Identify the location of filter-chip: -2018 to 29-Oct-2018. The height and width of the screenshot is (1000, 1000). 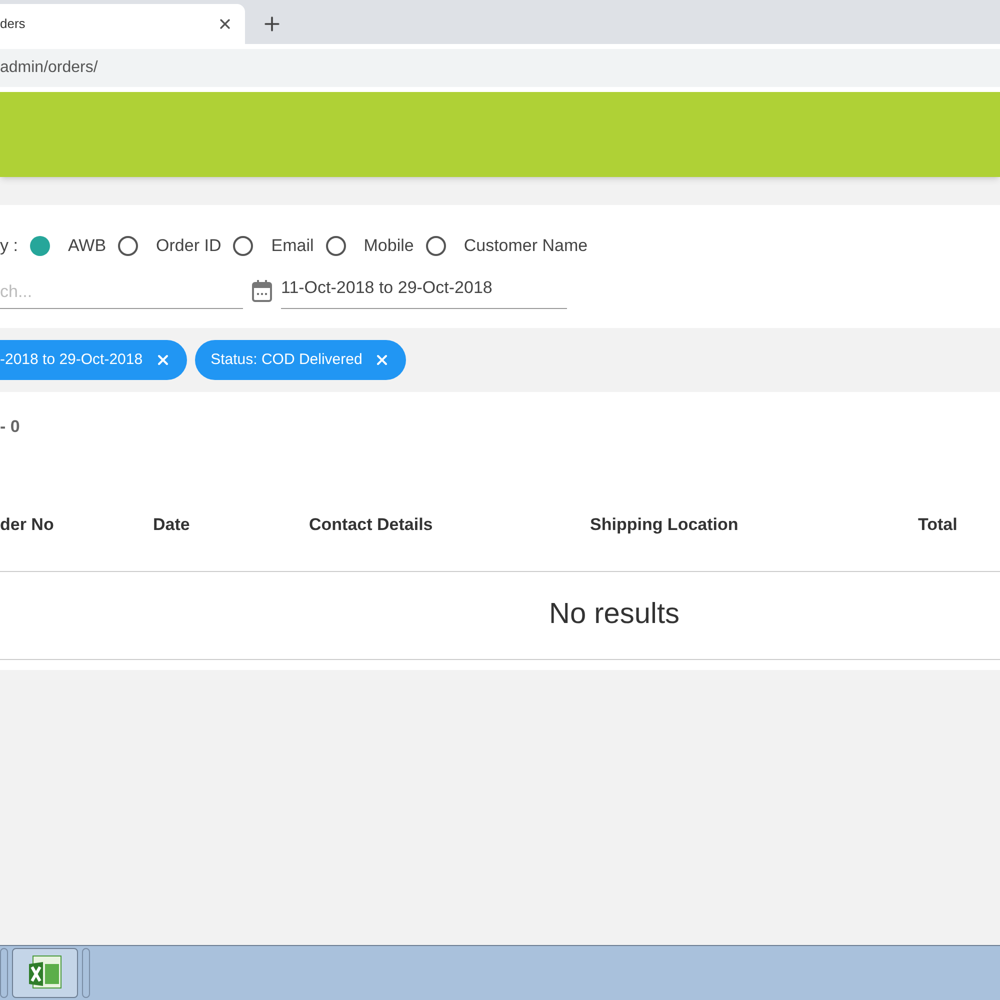
(93, 360).